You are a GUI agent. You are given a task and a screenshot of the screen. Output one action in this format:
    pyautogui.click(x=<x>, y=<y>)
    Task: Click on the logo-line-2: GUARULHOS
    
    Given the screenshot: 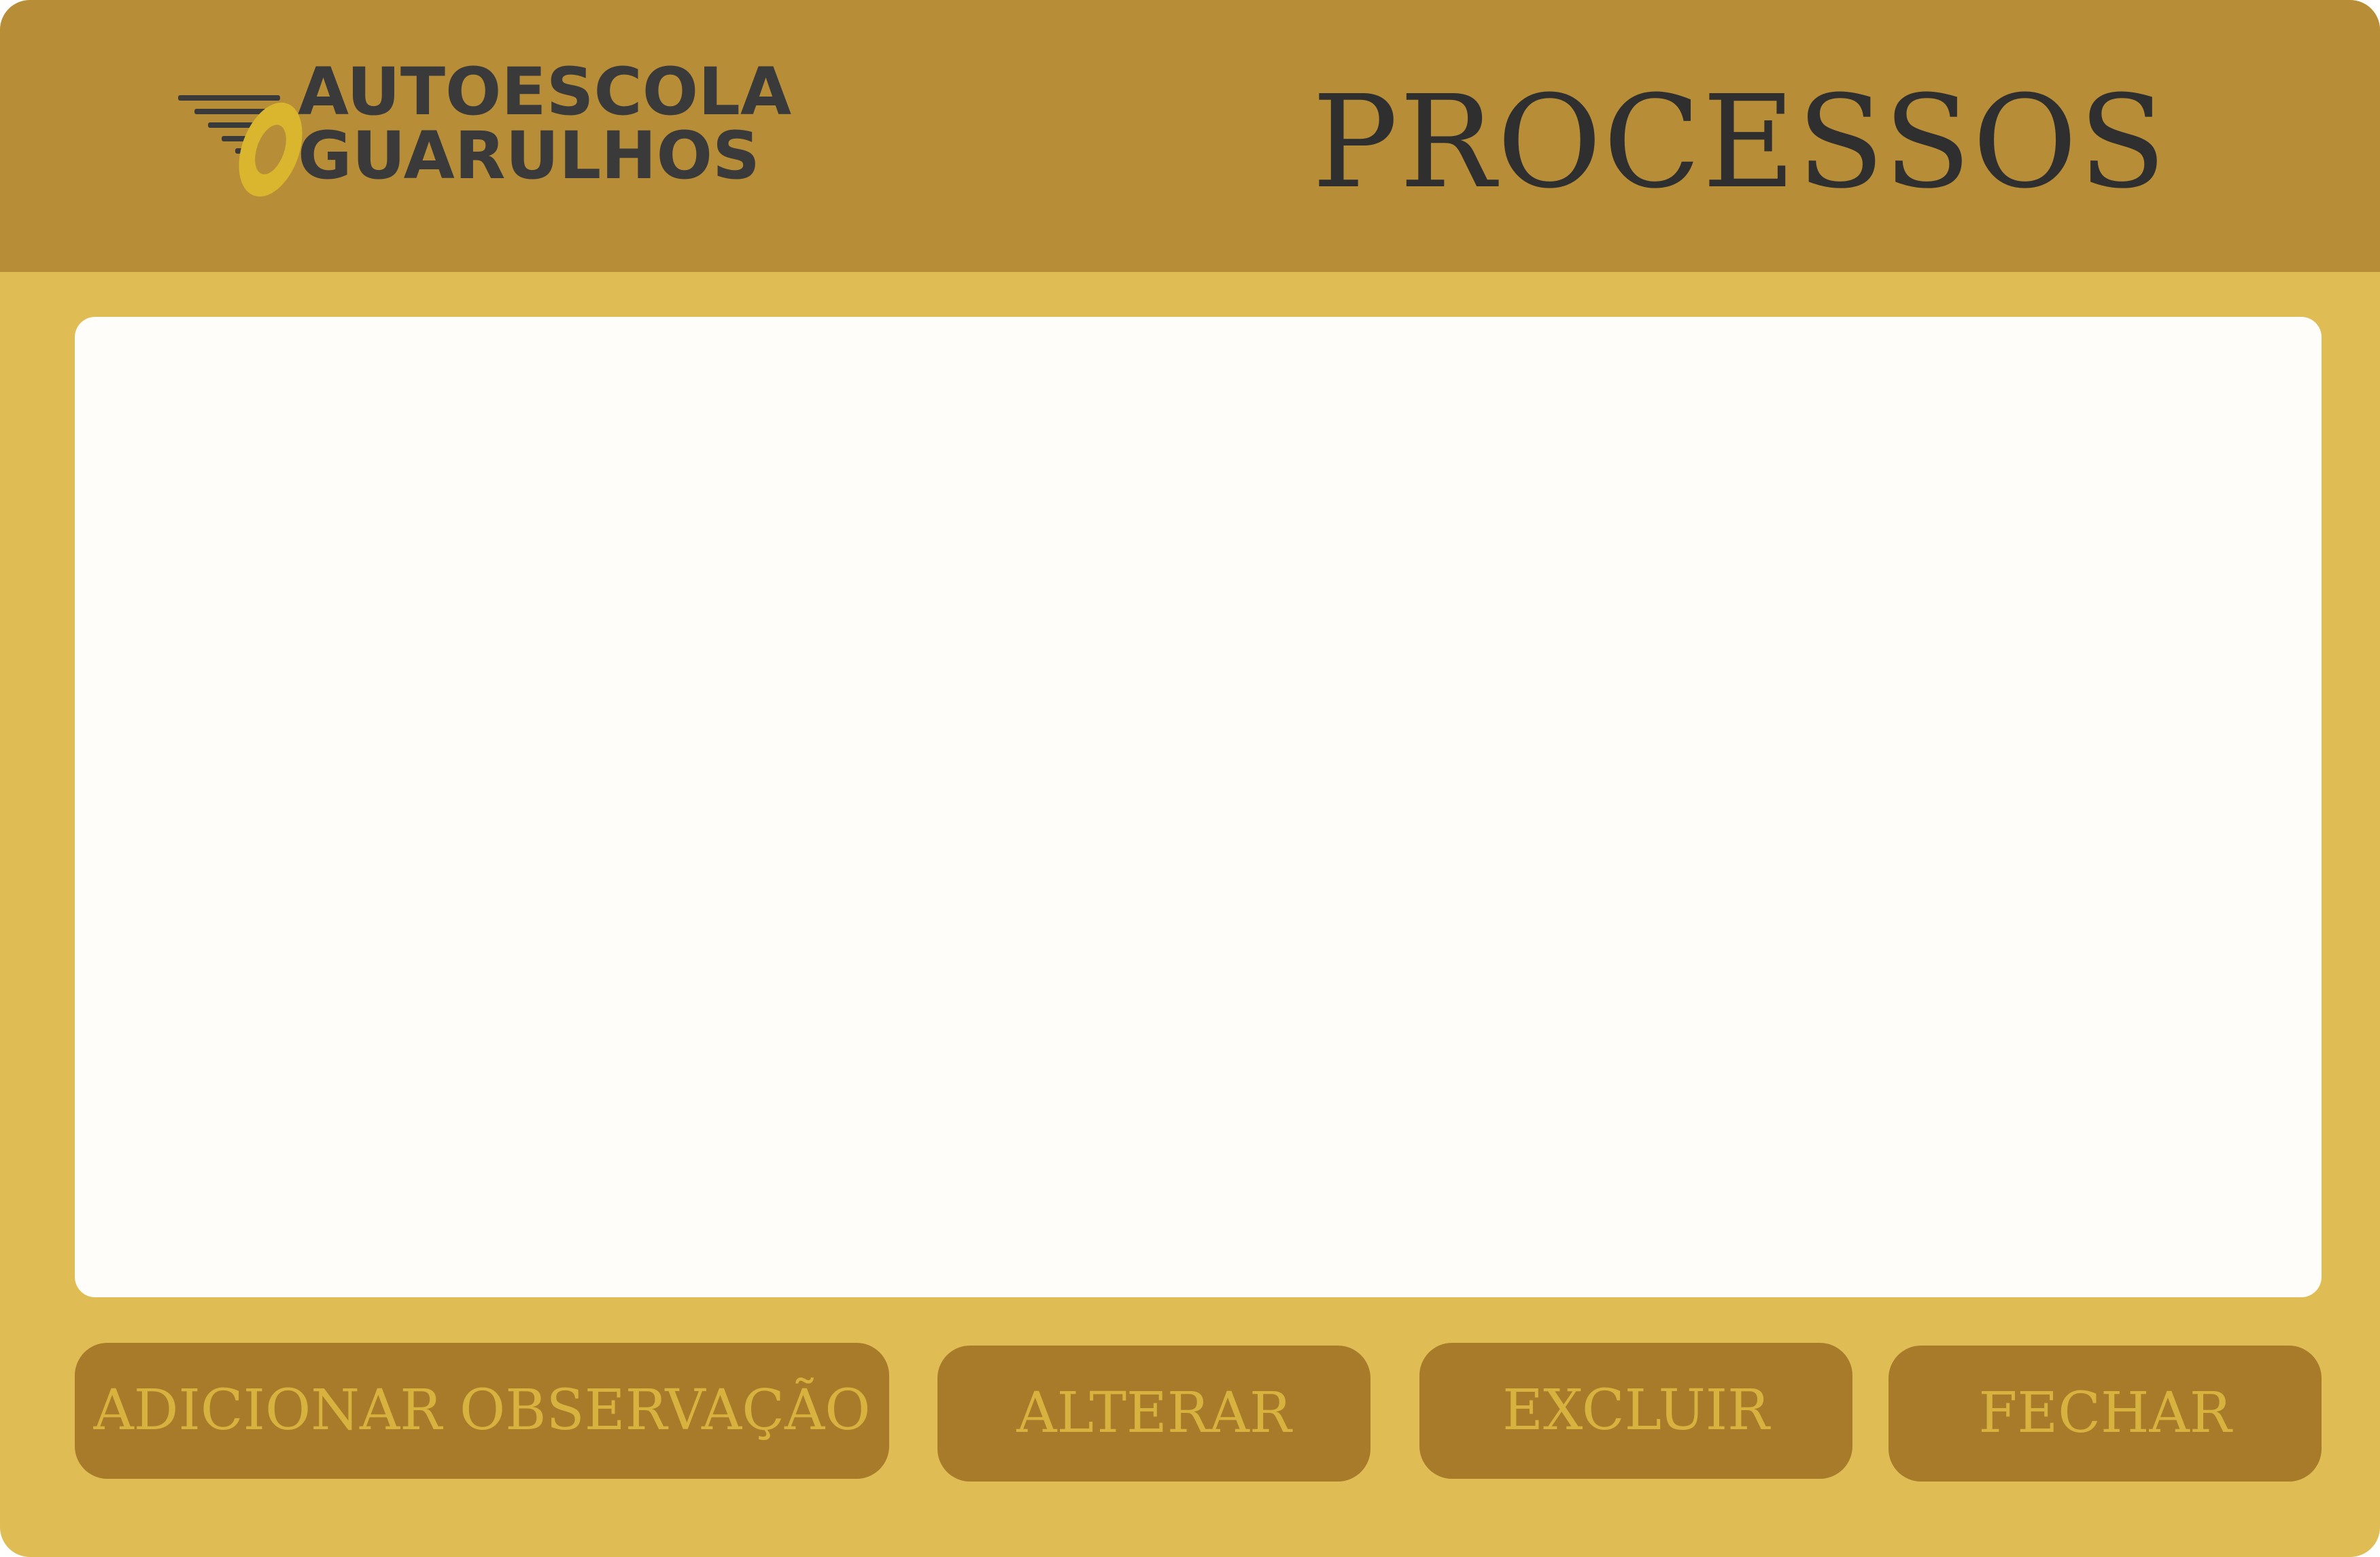 What is the action you would take?
    pyautogui.click(x=529, y=156)
    